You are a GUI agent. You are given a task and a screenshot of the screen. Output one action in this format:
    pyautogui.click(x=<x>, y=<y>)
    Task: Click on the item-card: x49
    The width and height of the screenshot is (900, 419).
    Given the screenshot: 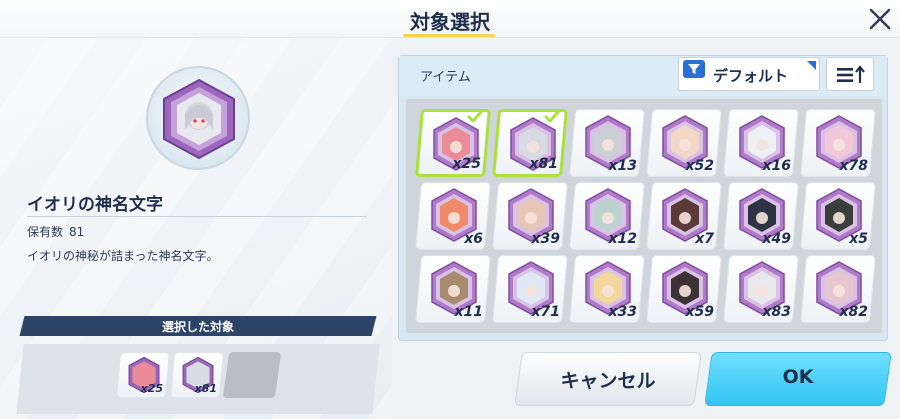 What is the action you would take?
    pyautogui.click(x=761, y=216)
    